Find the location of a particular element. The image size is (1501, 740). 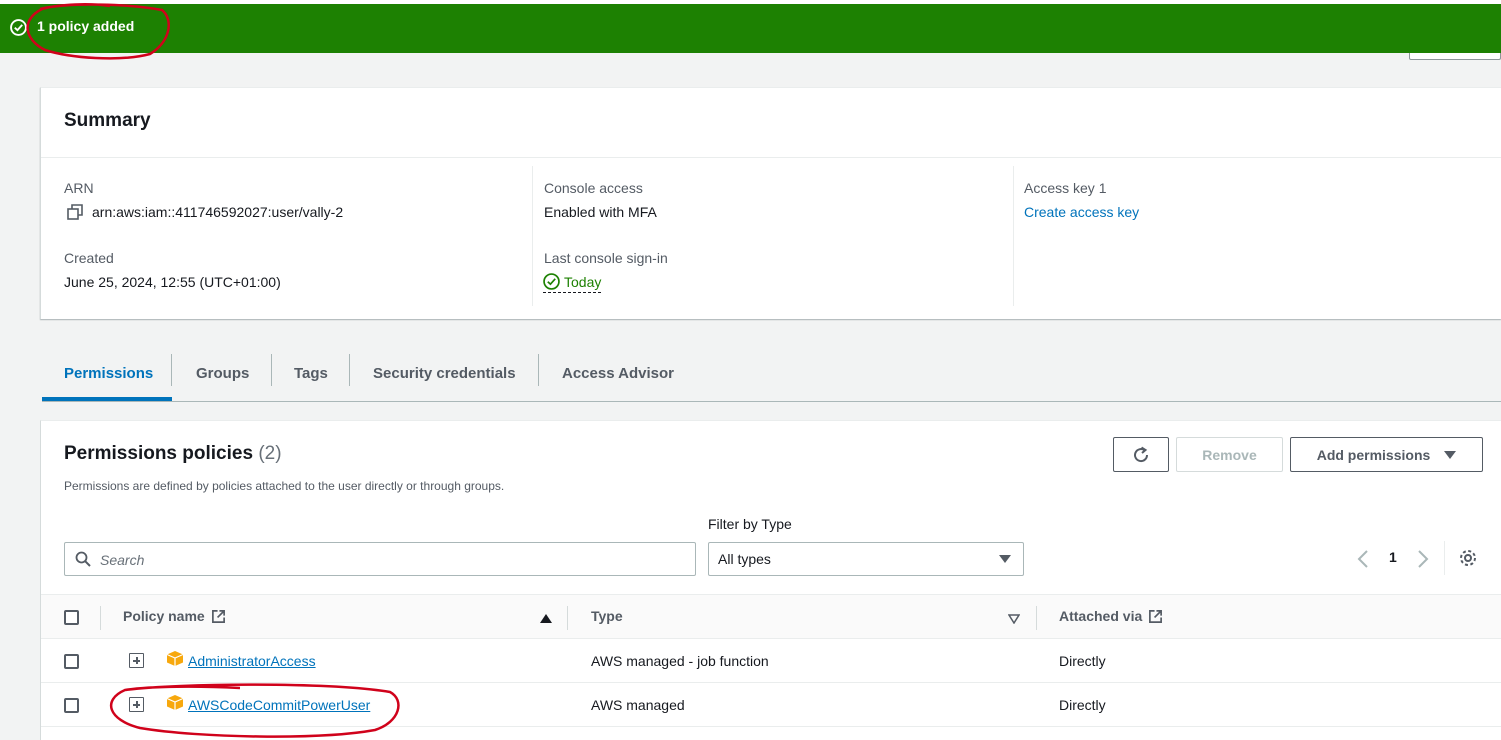

chevron-left-icon is located at coordinates (1363, 559).